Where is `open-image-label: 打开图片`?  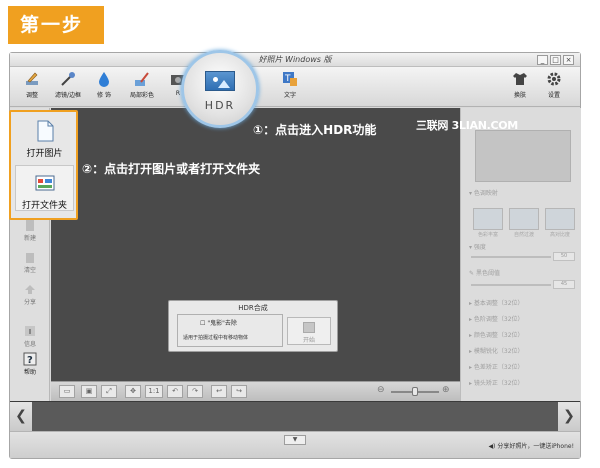
open-image-label: 打开图片 is located at coordinates (44, 154).